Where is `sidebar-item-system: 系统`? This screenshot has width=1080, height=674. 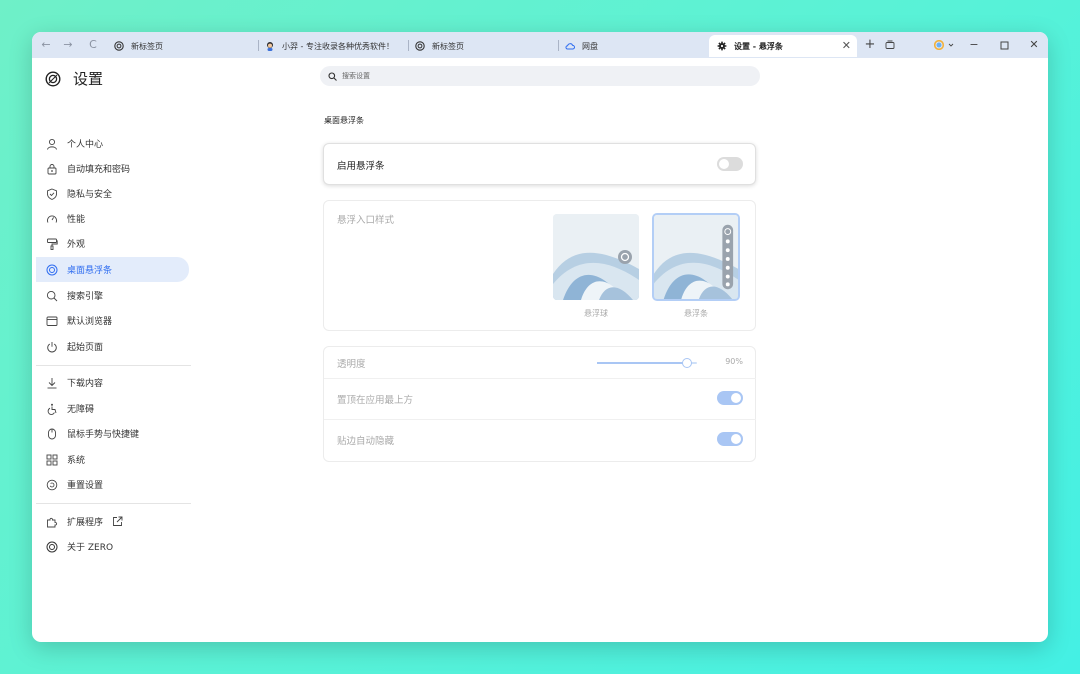
sidebar-item-system: 系统 is located at coordinates (112, 459).